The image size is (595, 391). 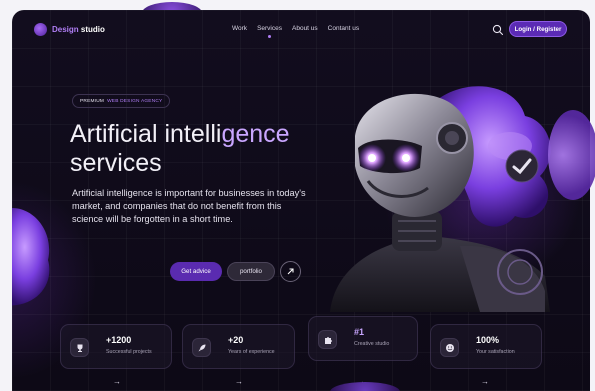 What do you see at coordinates (78, 29) in the screenshot?
I see `logo-text: Design studio` at bounding box center [78, 29].